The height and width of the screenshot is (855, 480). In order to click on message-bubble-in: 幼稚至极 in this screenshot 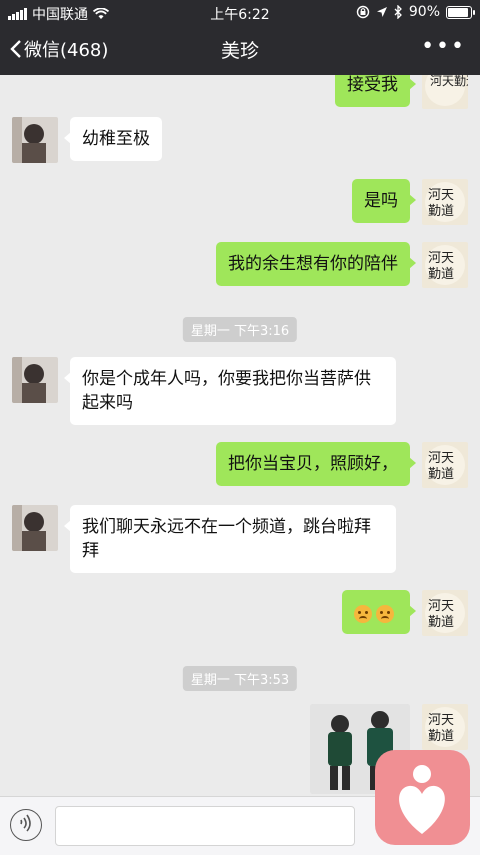, I will do `click(113, 139)`.